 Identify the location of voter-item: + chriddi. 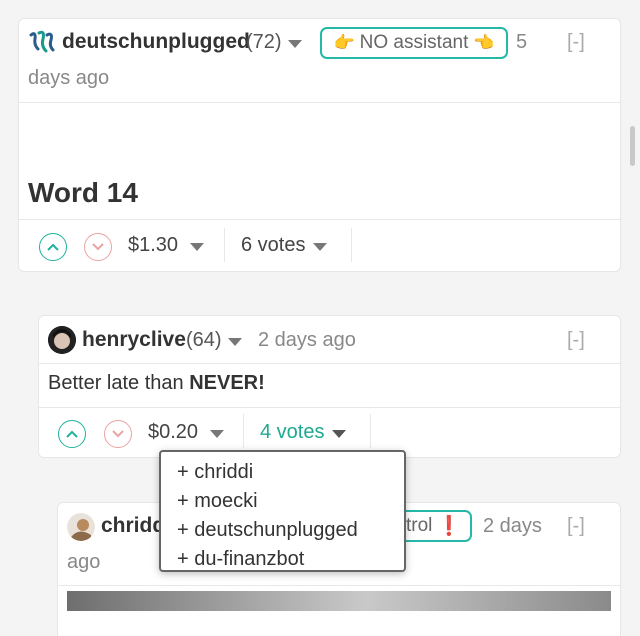
(290, 472).